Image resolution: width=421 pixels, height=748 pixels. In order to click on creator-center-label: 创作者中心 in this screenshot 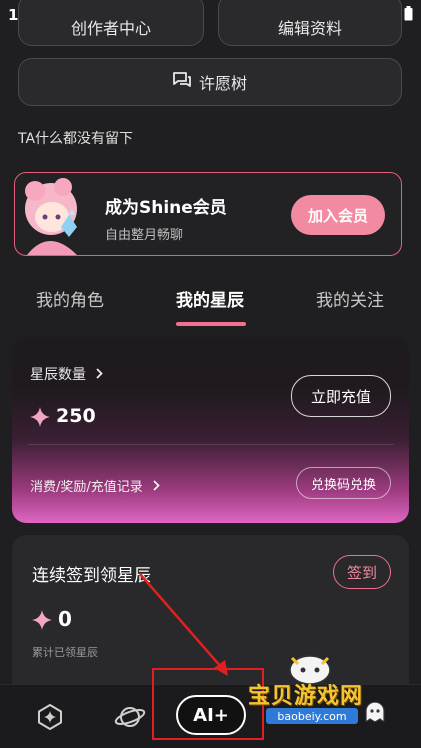, I will do `click(110, 28)`.